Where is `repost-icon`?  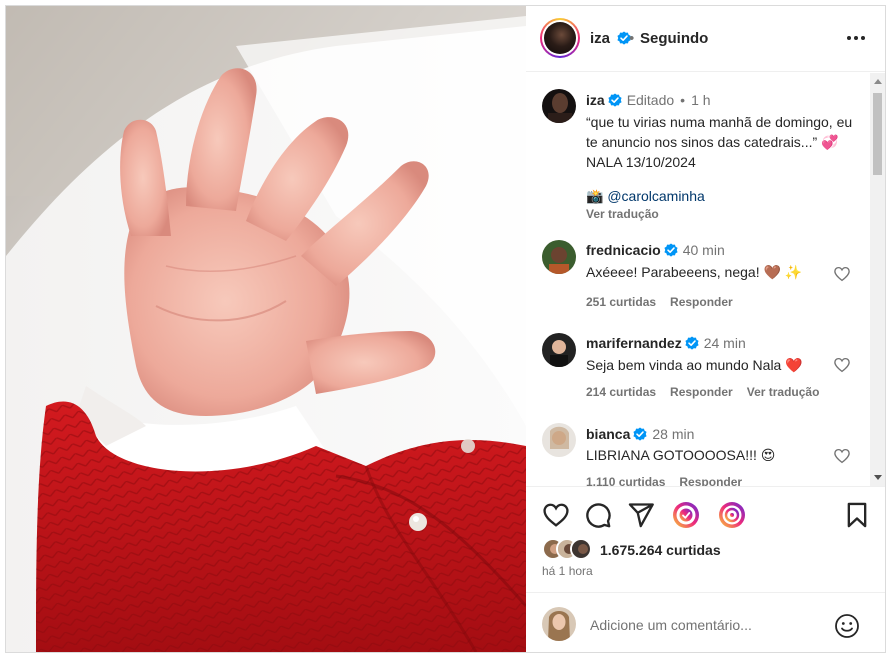
repost-icon is located at coordinates (686, 515).